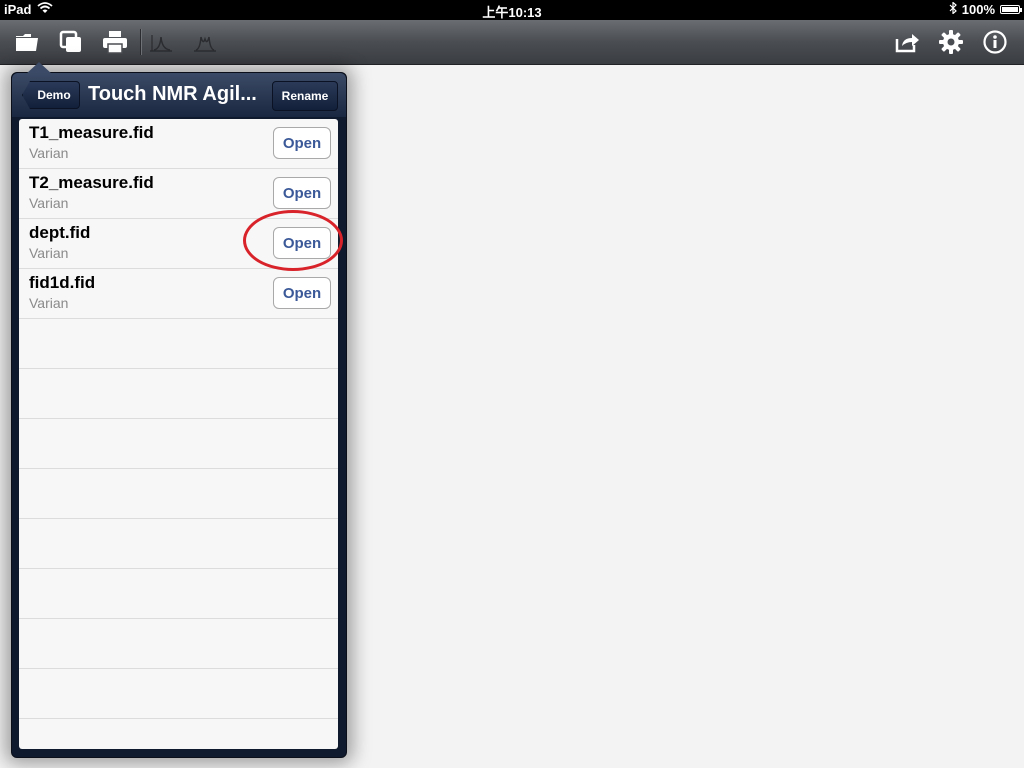 The width and height of the screenshot is (1024, 768). I want to click on status-time: 上午10:13, so click(512, 12).